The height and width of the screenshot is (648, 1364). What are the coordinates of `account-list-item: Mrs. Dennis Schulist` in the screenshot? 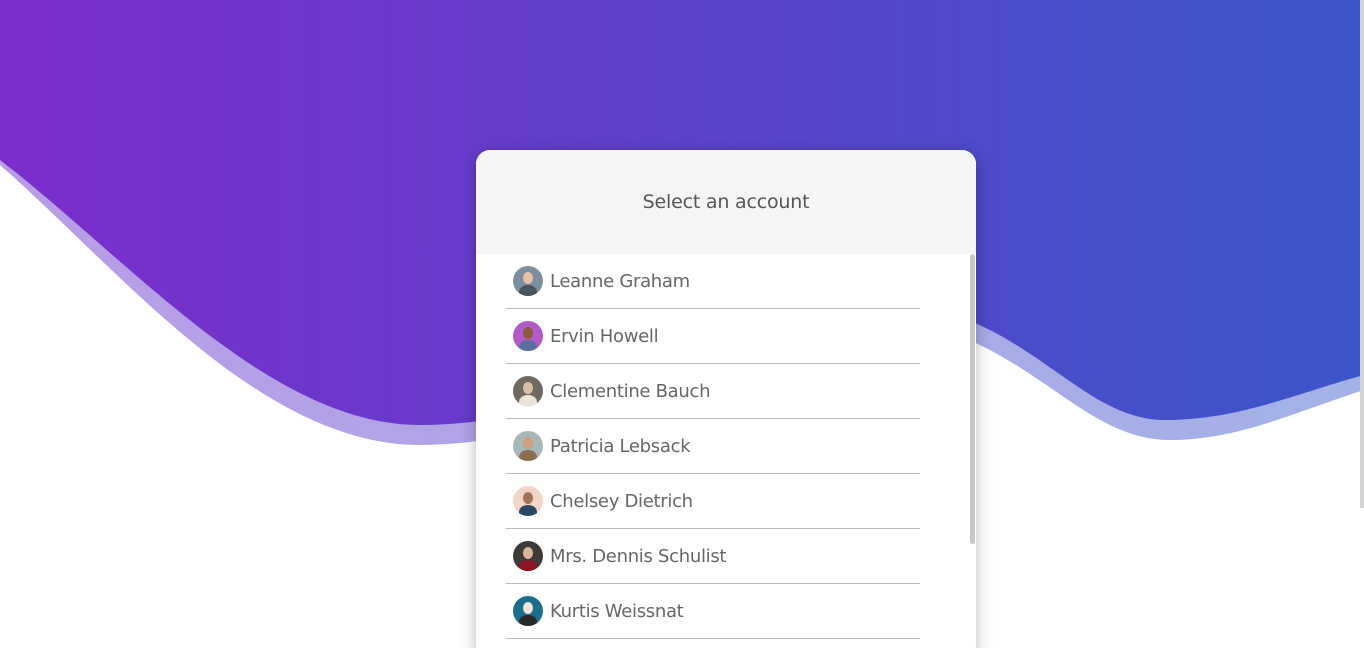 It's located at (713, 556).